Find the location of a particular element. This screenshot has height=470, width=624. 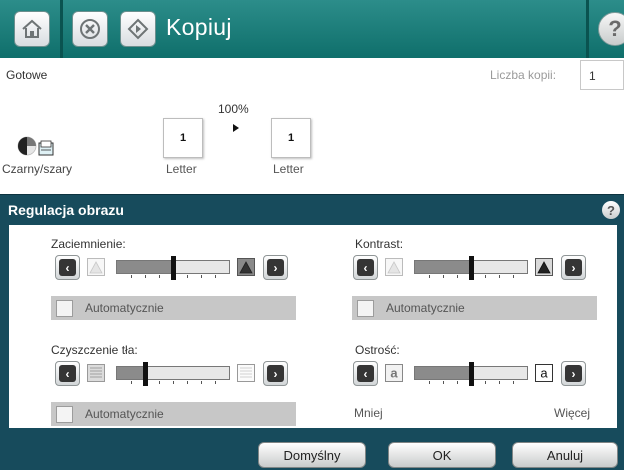

dialog-title: Regulacja obrazu is located at coordinates (66, 210).